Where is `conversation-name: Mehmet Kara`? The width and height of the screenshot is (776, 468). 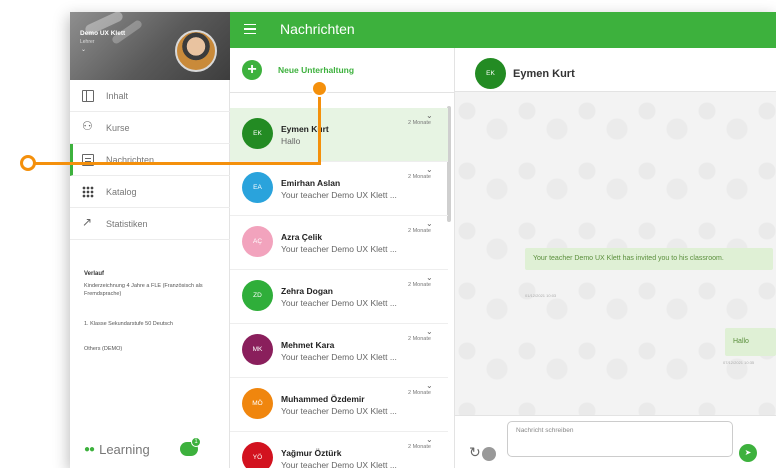
conversation-name: Mehmet Kara is located at coordinates (308, 345).